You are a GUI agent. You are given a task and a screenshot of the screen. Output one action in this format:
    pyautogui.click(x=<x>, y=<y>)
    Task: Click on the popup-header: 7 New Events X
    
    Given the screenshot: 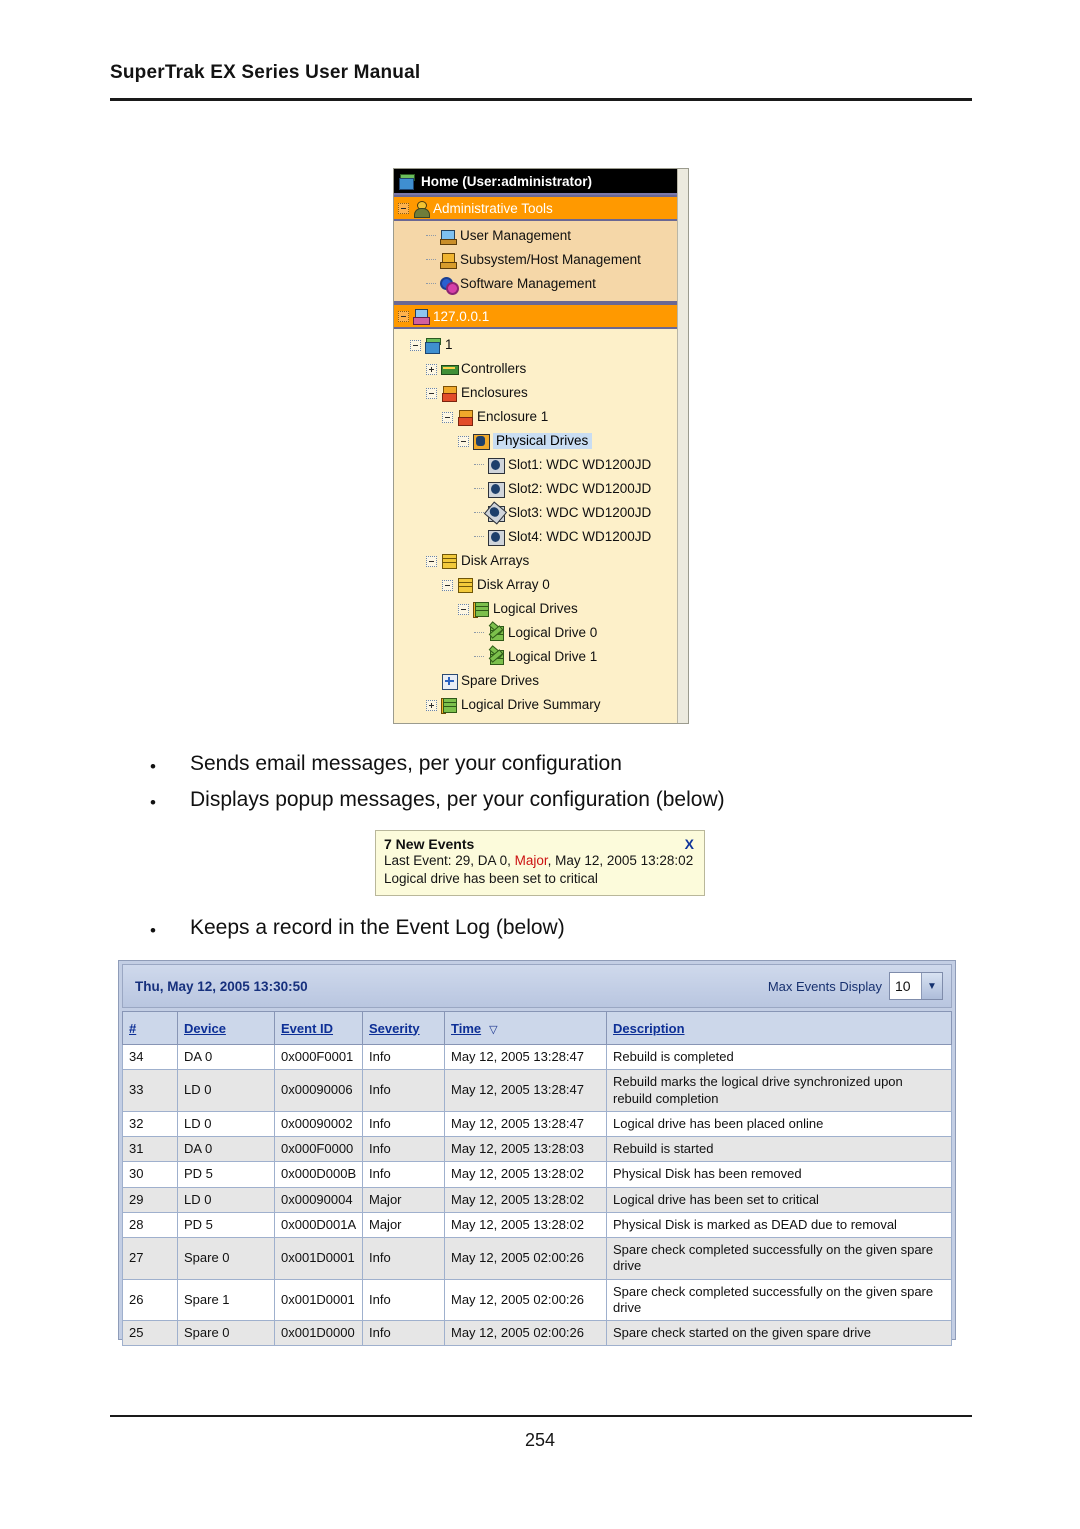 What is the action you would take?
    pyautogui.click(x=540, y=844)
    